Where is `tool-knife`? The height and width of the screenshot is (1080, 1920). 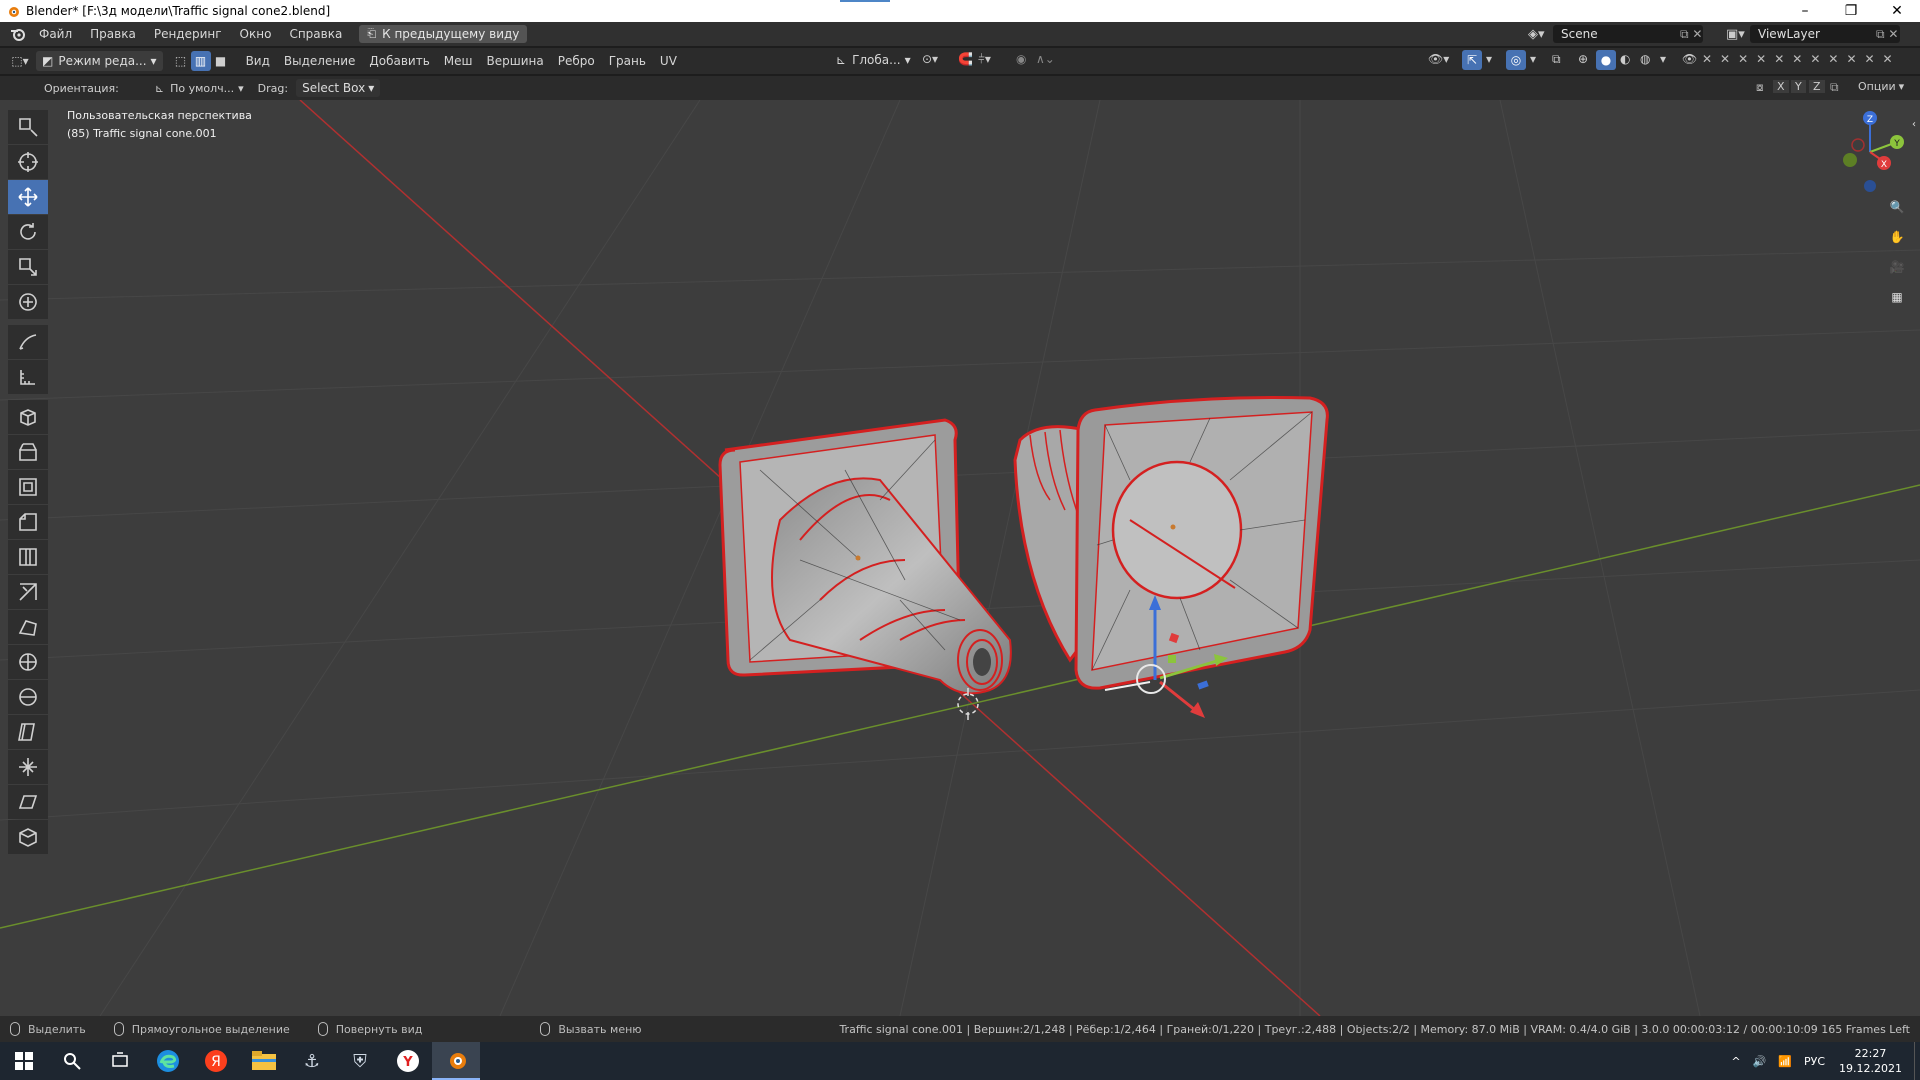 tool-knife is located at coordinates (28, 592).